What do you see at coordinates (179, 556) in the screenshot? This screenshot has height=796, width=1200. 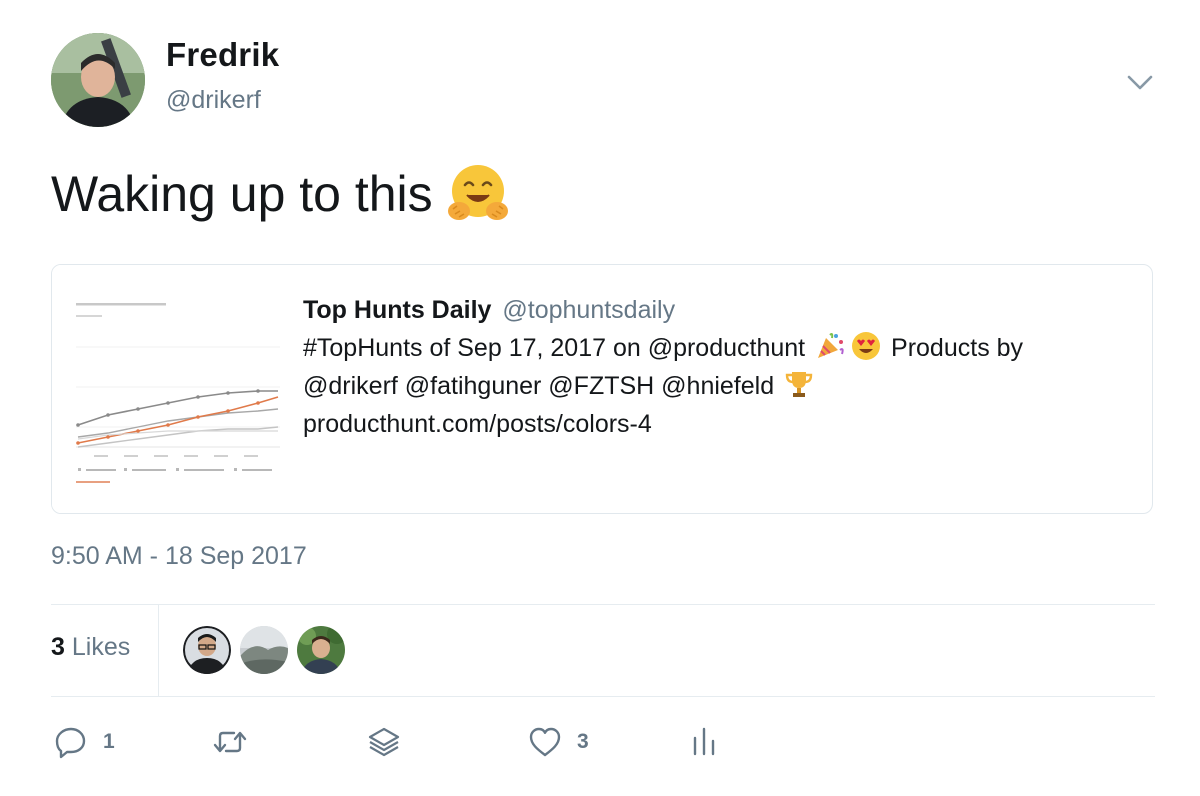 I see `tweet-timestamp: 9:50 AM - 18 Sep 2017` at bounding box center [179, 556].